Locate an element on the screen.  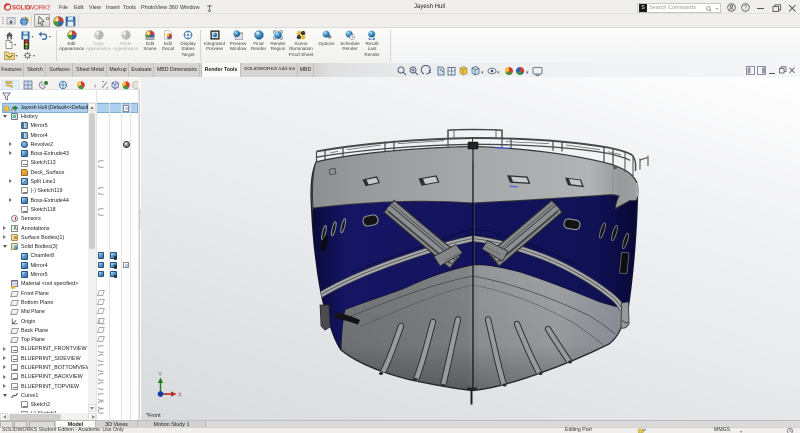
svg-text: X is located at coordinates (180, 396).